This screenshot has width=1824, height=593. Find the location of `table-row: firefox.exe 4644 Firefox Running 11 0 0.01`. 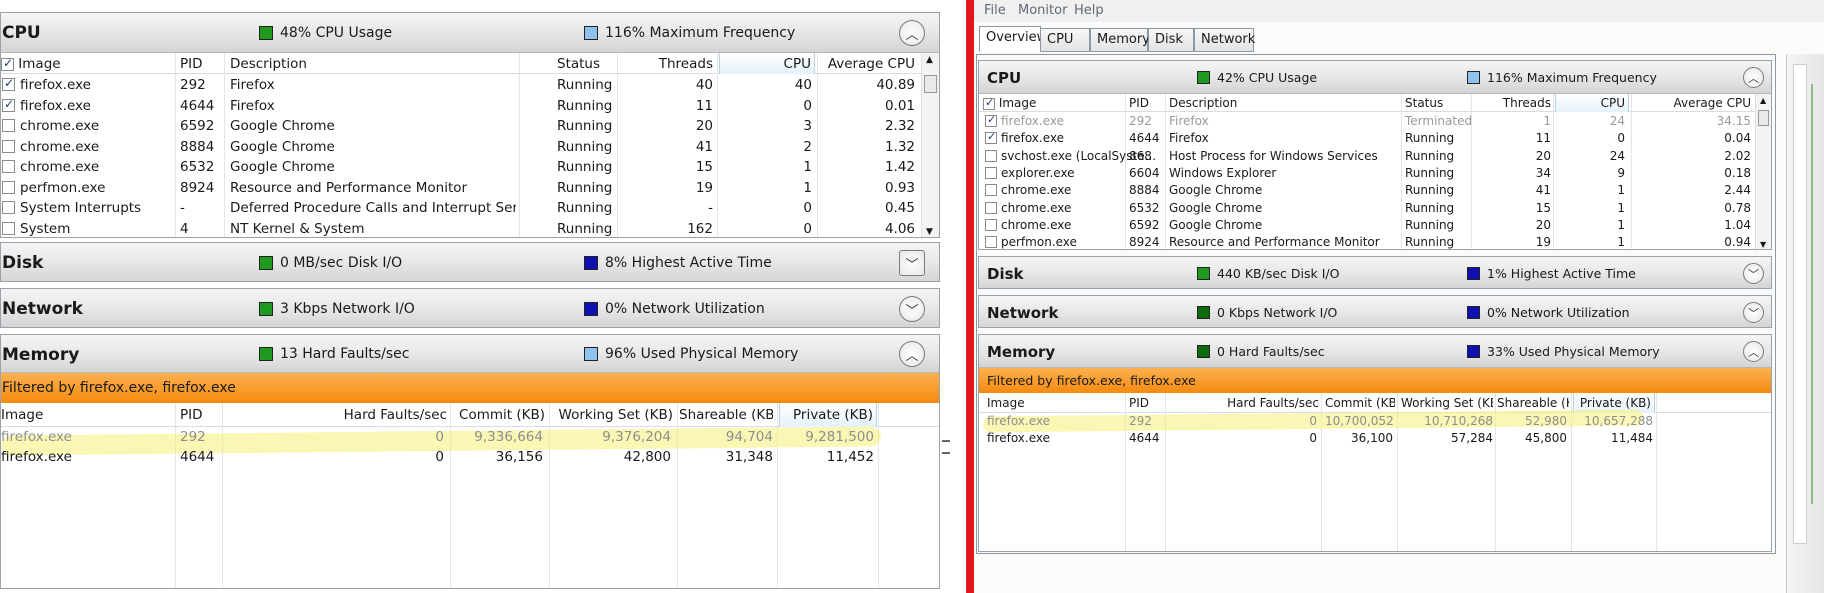

table-row: firefox.exe 4644 Firefox Running 11 0 0.01 is located at coordinates (461, 106).